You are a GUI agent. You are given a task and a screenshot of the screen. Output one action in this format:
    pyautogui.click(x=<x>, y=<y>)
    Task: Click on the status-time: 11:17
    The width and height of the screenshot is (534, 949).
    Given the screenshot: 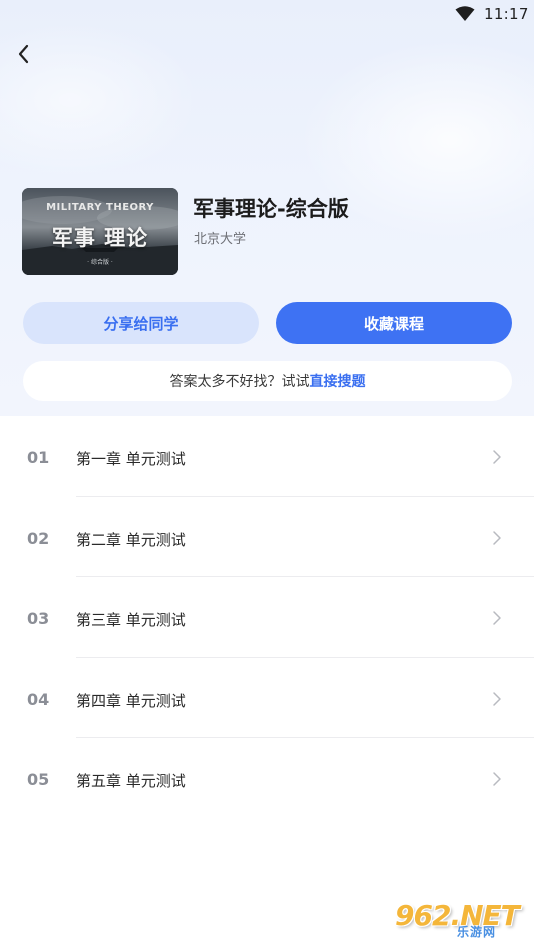 What is the action you would take?
    pyautogui.click(x=506, y=14)
    